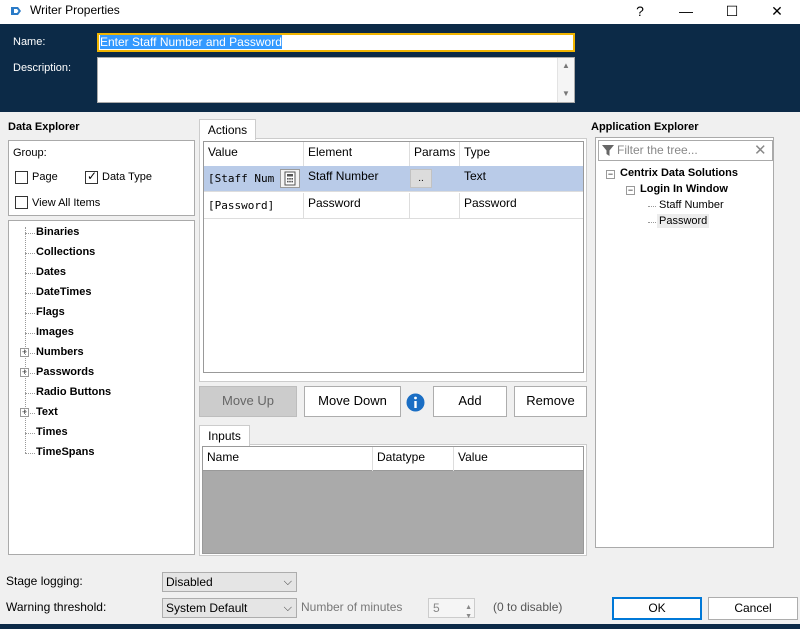  What do you see at coordinates (683, 221) in the screenshot?
I see `app-tree-leaf-password: Password` at bounding box center [683, 221].